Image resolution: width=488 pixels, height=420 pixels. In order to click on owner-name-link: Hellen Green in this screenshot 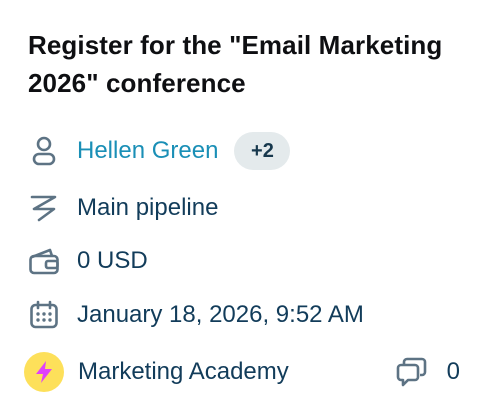, I will do `click(147, 151)`.